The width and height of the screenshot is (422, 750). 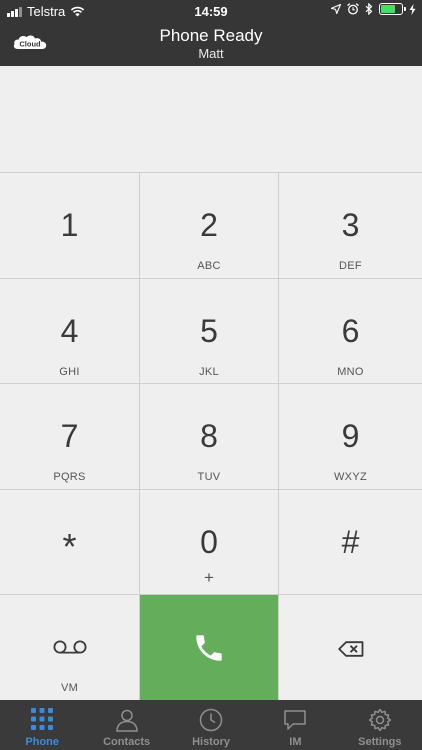 What do you see at coordinates (211, 11) in the screenshot?
I see `status-bar: Telstra 14:59` at bounding box center [211, 11].